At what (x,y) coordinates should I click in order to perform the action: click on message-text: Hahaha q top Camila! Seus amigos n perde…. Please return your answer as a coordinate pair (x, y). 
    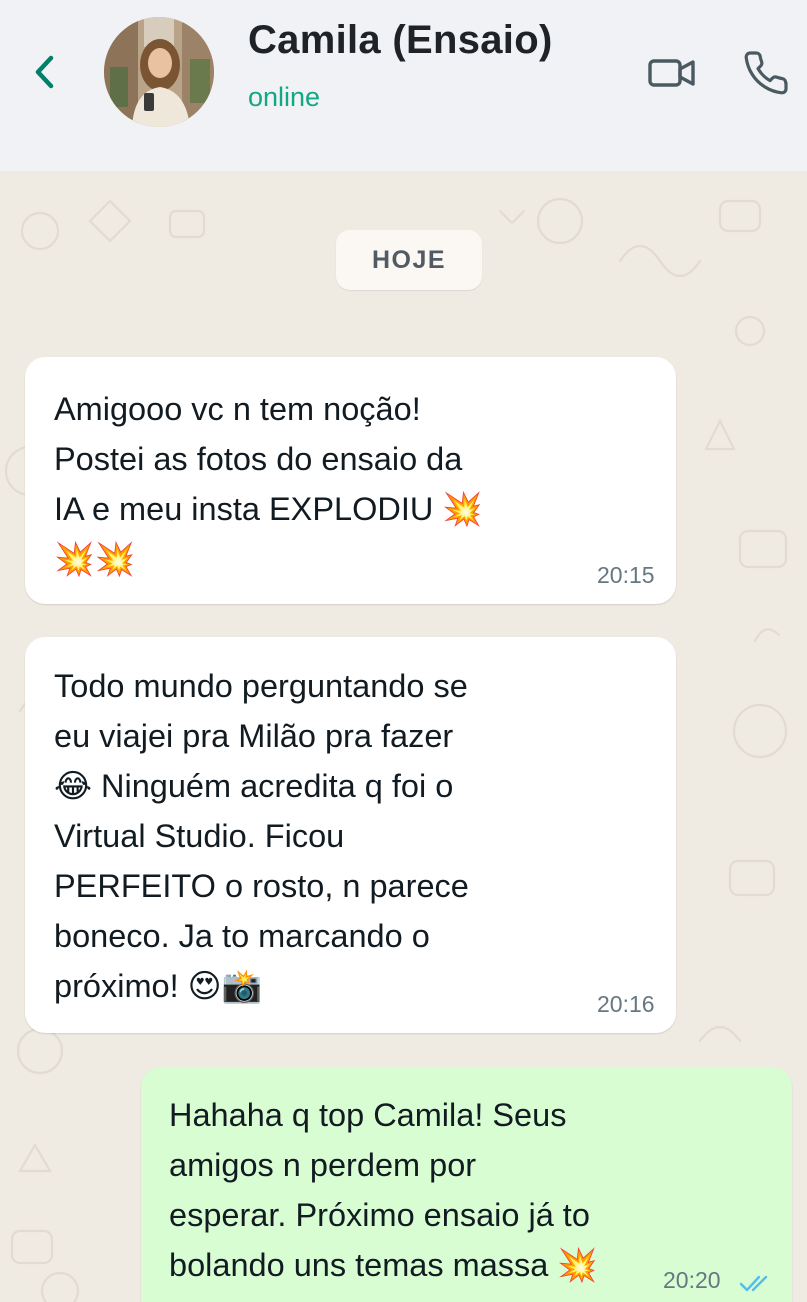
    Looking at the image, I should click on (383, 1190).